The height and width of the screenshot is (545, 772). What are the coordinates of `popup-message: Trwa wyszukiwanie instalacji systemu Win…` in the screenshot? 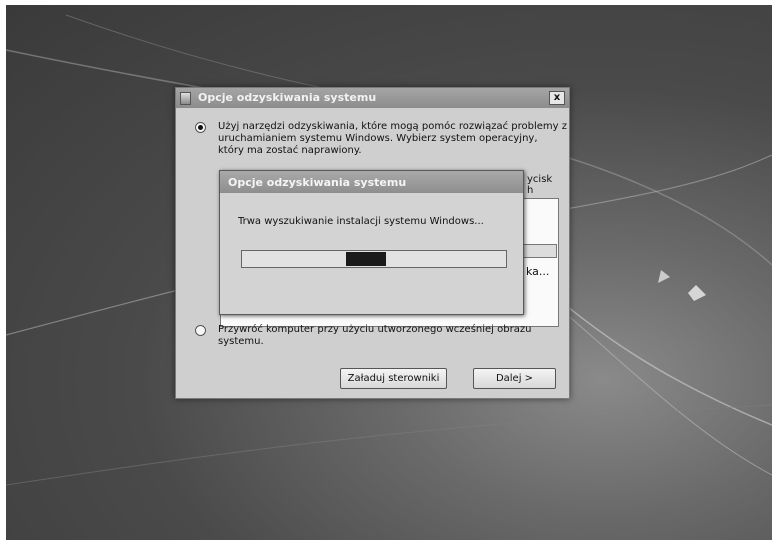 It's located at (361, 221).